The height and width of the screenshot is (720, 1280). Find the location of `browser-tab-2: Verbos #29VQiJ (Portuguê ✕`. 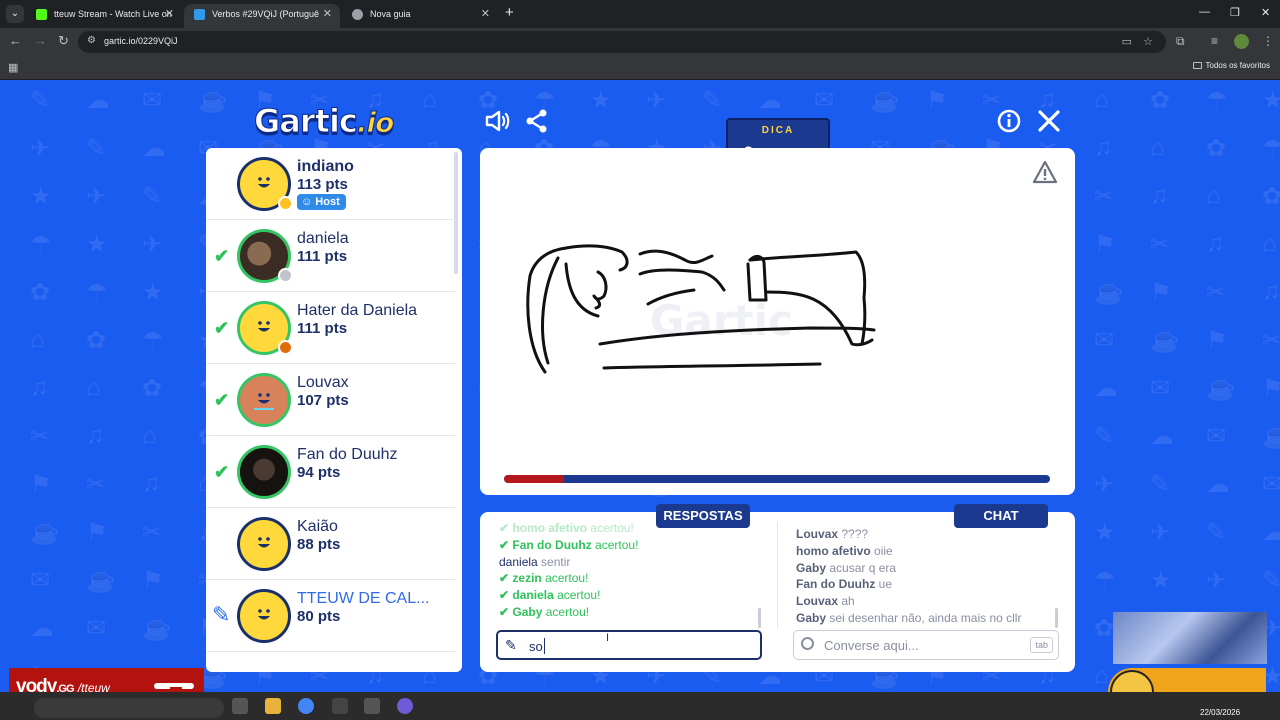

browser-tab-2: Verbos #29VQiJ (Portuguê ✕ is located at coordinates (262, 16).